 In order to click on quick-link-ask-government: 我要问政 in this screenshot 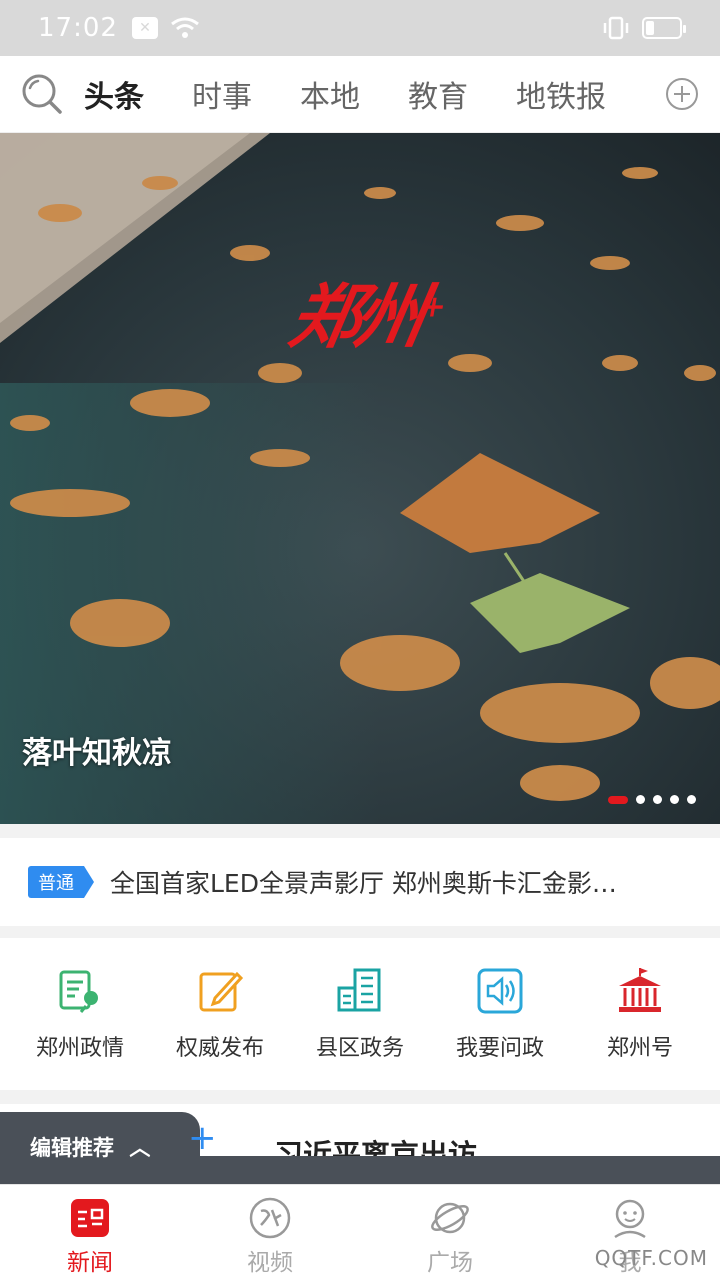, I will do `click(500, 1014)`.